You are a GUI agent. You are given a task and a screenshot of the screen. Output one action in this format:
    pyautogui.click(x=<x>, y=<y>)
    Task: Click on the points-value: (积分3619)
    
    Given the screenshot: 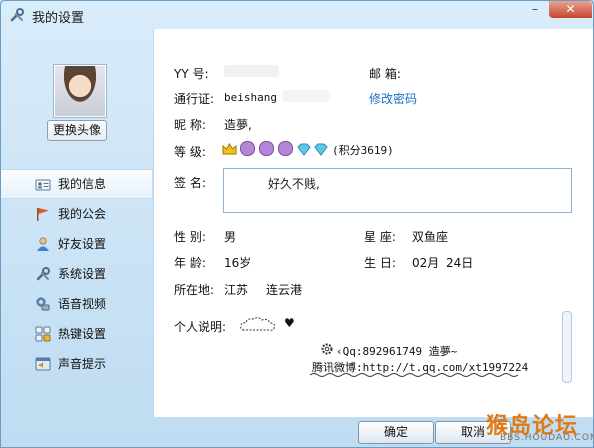 What is the action you would take?
    pyautogui.click(x=363, y=150)
    